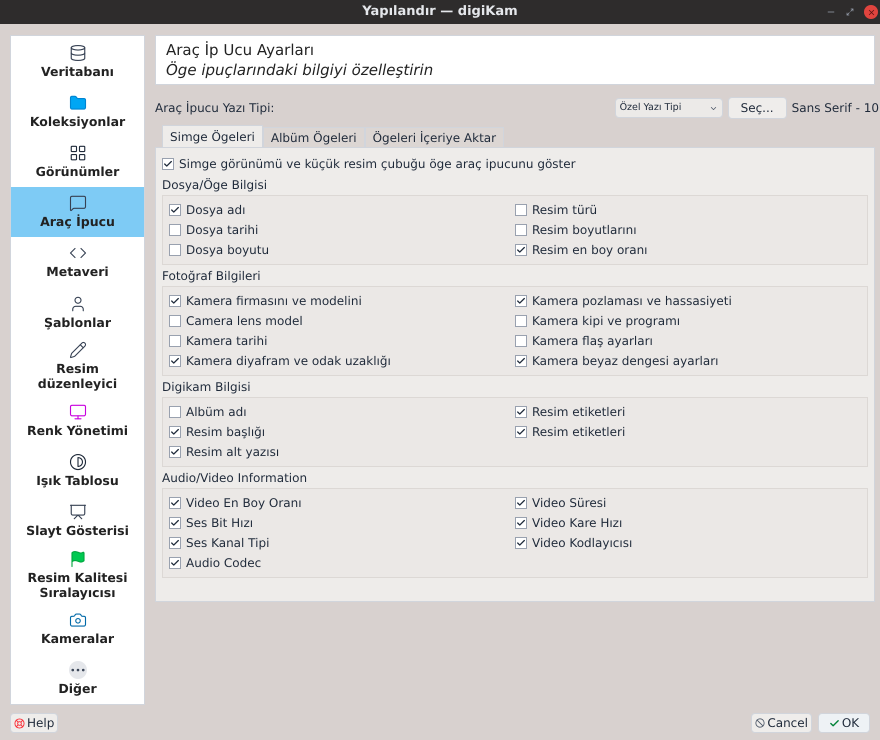 The width and height of the screenshot is (880, 740). Describe the element at coordinates (77, 261) in the screenshot. I see `sidebar-item: Metaveri` at that location.